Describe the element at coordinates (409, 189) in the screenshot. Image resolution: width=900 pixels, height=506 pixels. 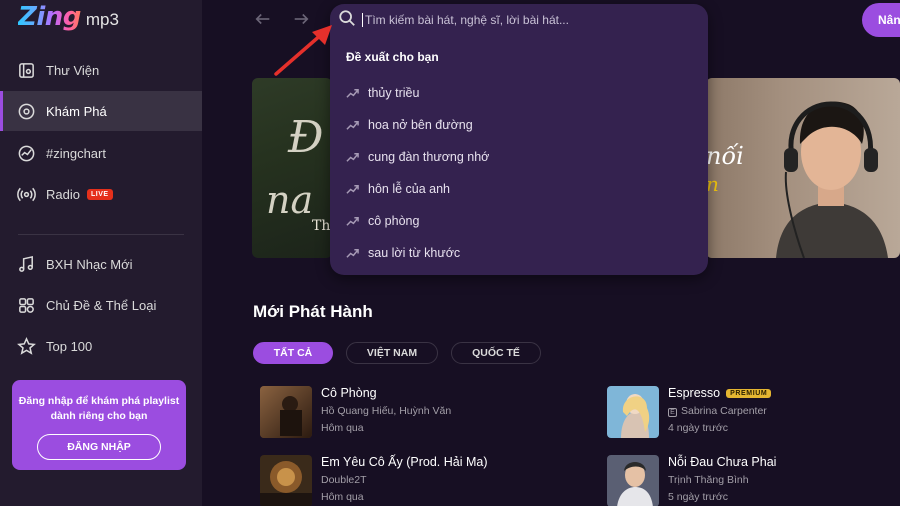
I see `suggestion-label: hôn lễ của anh` at that location.